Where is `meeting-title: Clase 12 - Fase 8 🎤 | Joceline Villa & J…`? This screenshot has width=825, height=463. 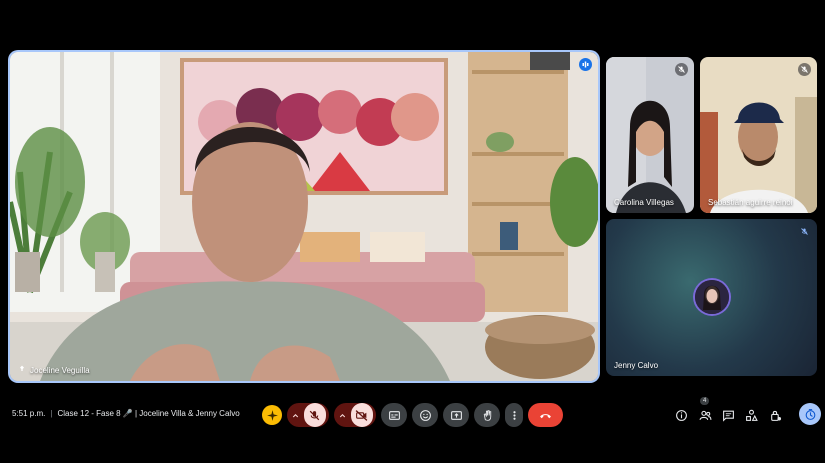
meeting-title: Clase 12 - Fase 8 🎤 | Joceline Villa & J… is located at coordinates (148, 413).